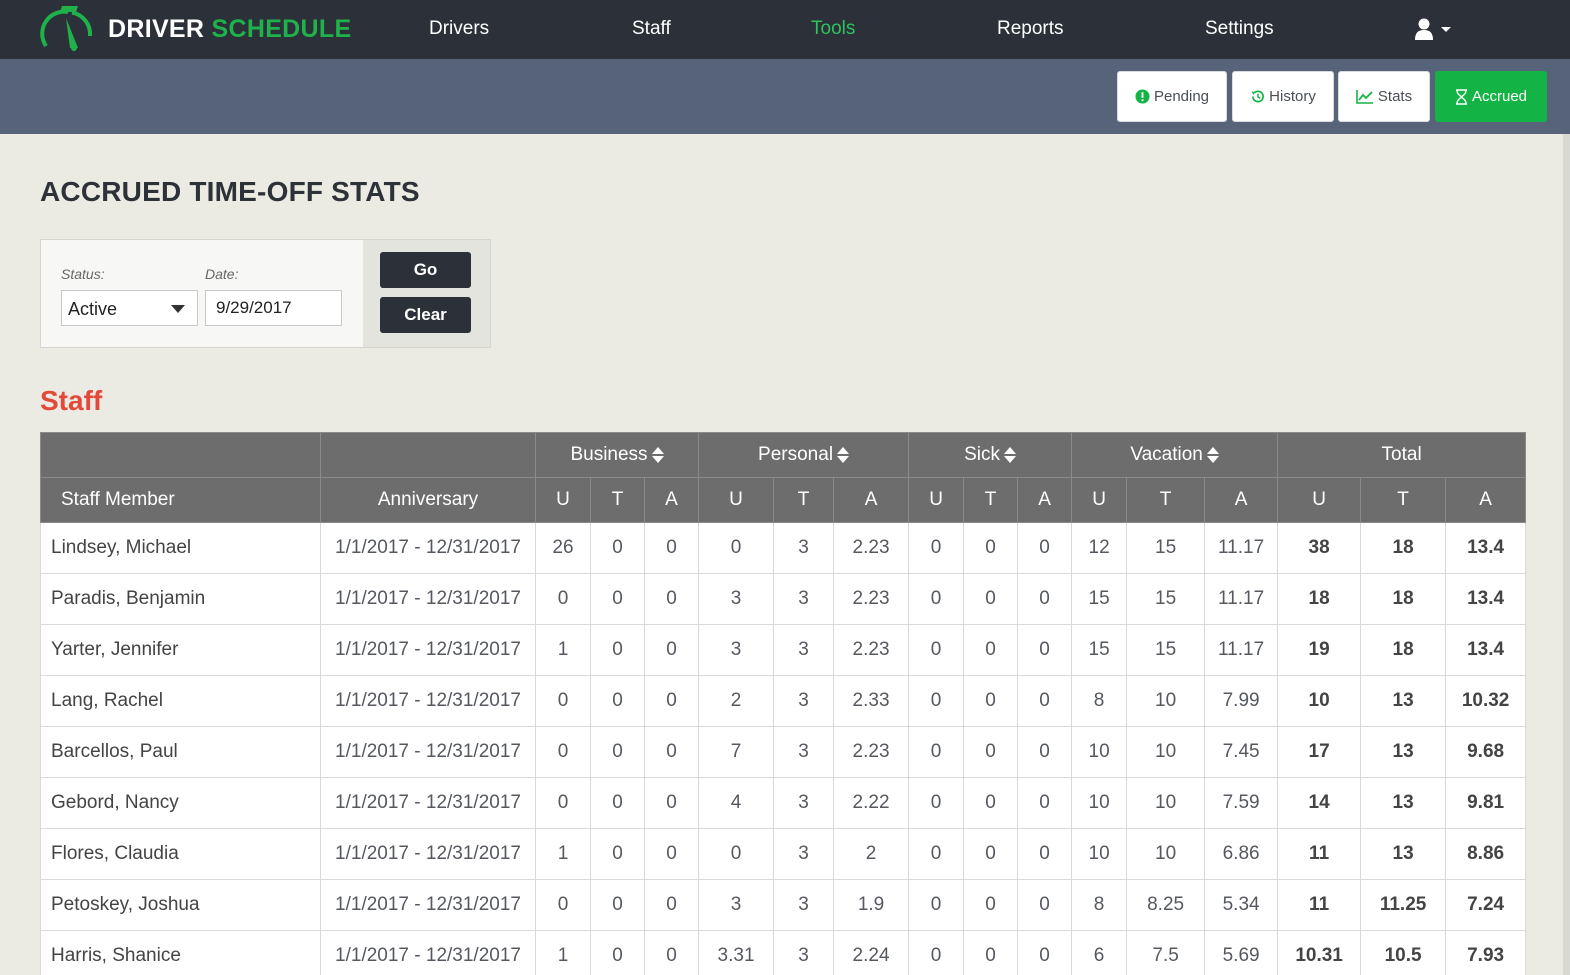 The width and height of the screenshot is (1570, 975). I want to click on value-cell: 15, so click(1166, 548).